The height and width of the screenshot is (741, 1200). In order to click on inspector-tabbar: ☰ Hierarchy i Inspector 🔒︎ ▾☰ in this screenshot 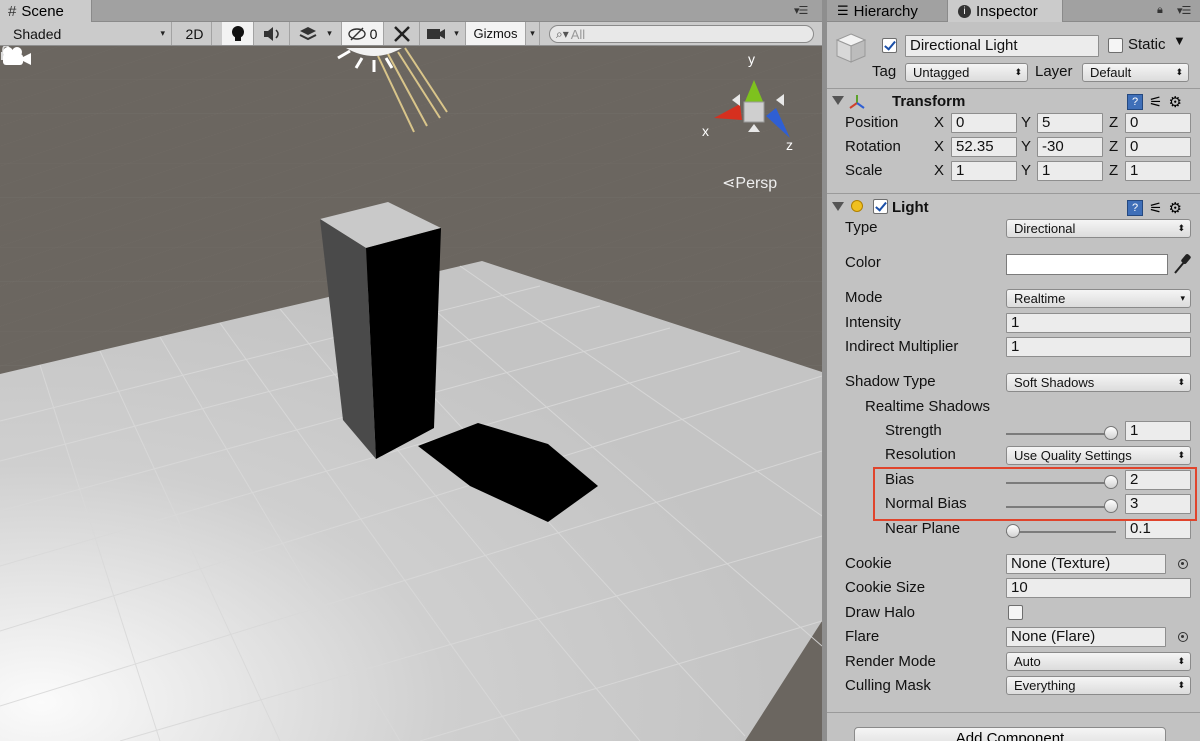, I will do `click(1013, 11)`.